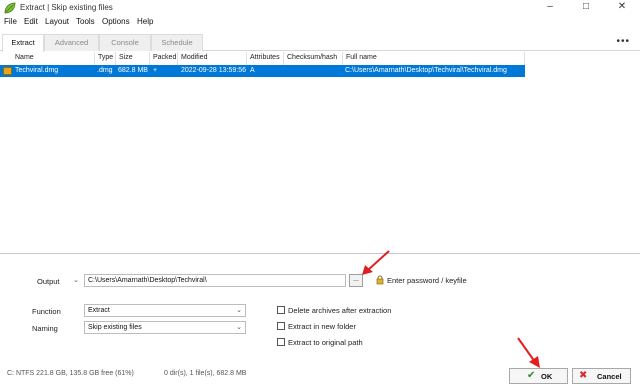 The height and width of the screenshot is (391, 640). What do you see at coordinates (281, 310) in the screenshot?
I see `delete-archives-checkbox` at bounding box center [281, 310].